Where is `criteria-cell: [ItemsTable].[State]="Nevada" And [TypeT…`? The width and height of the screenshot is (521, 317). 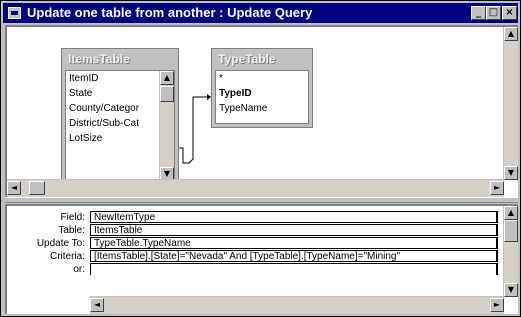
criteria-cell: [ItemsTable].[State]="Nevada" And [TypeT… is located at coordinates (294, 256).